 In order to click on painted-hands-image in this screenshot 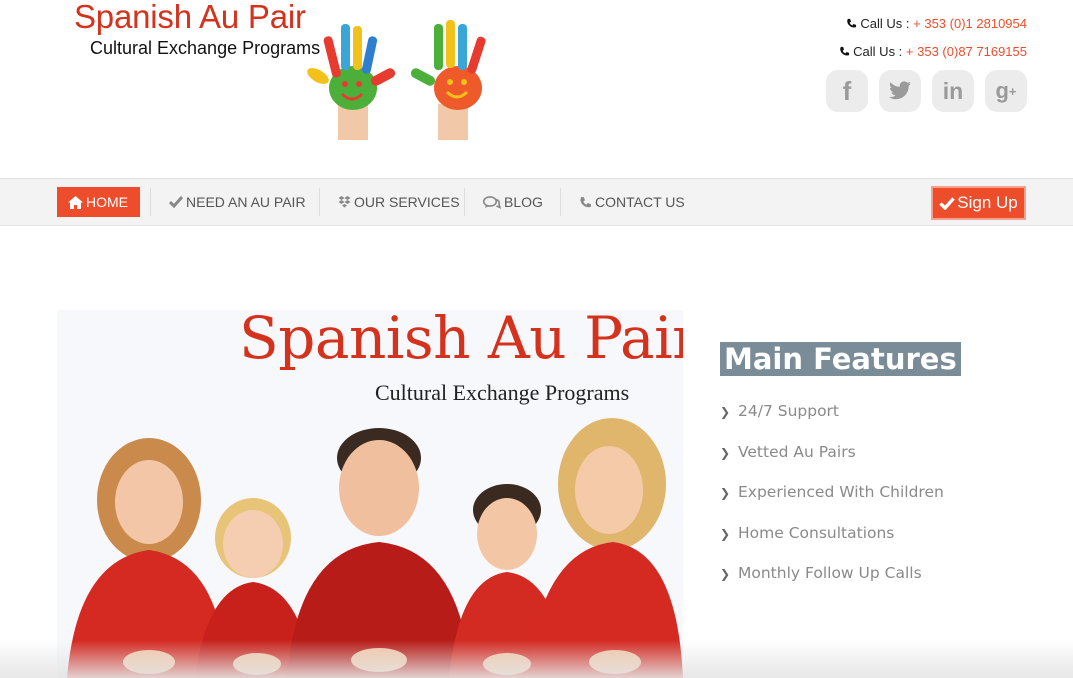, I will do `click(396, 80)`.